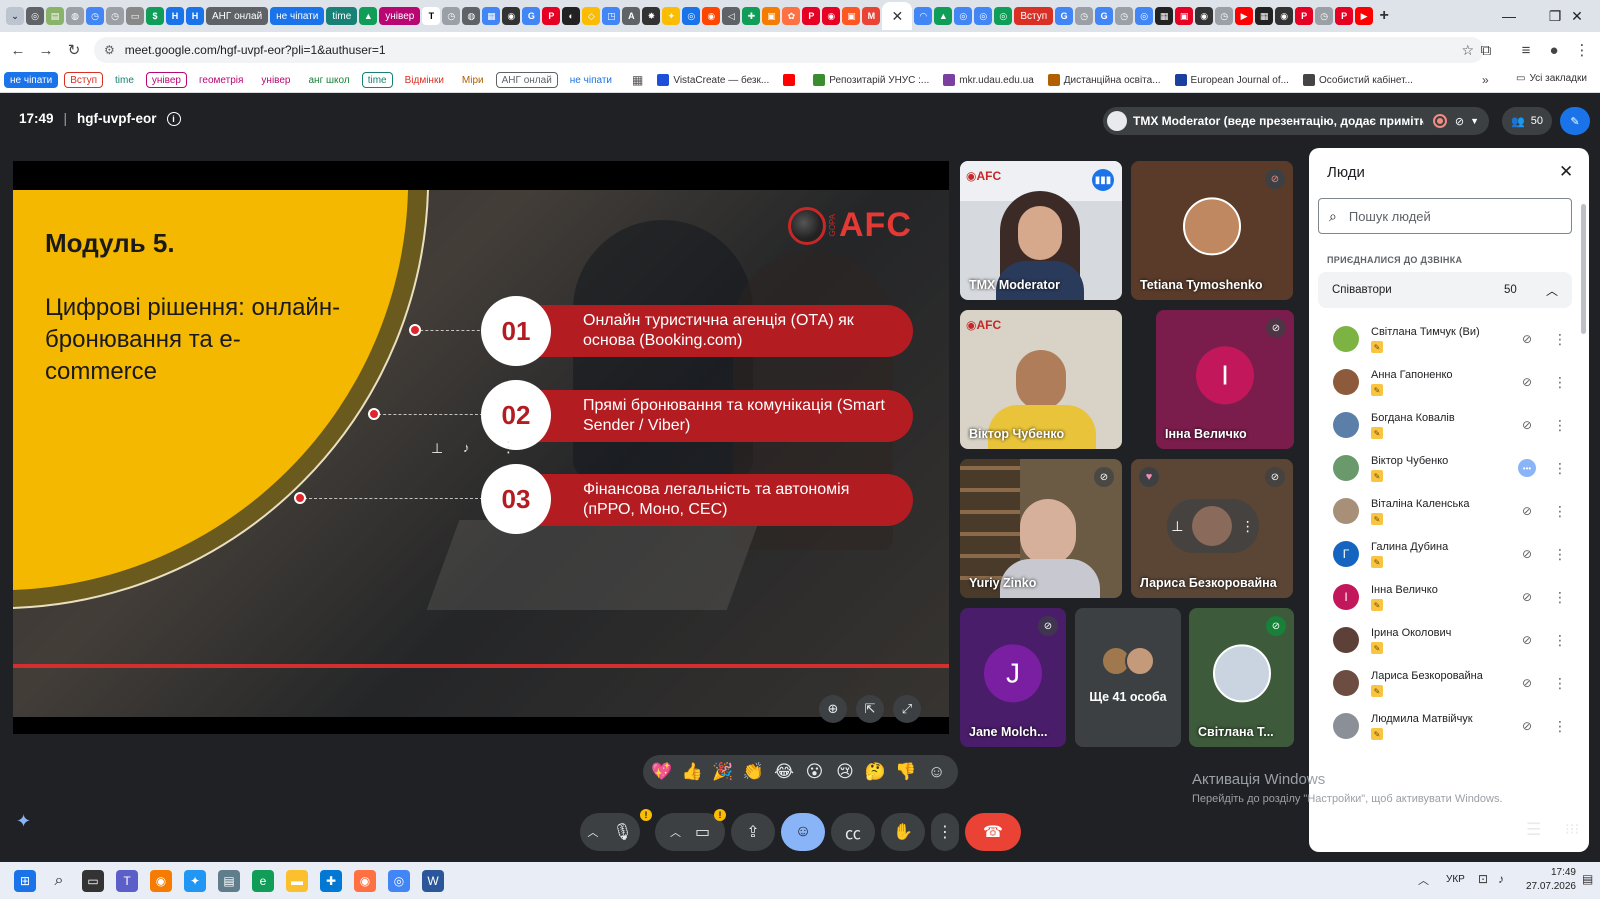 The image size is (1600, 899). What do you see at coordinates (903, 832) in the screenshot?
I see `raise-hand-button: ✋` at bounding box center [903, 832].